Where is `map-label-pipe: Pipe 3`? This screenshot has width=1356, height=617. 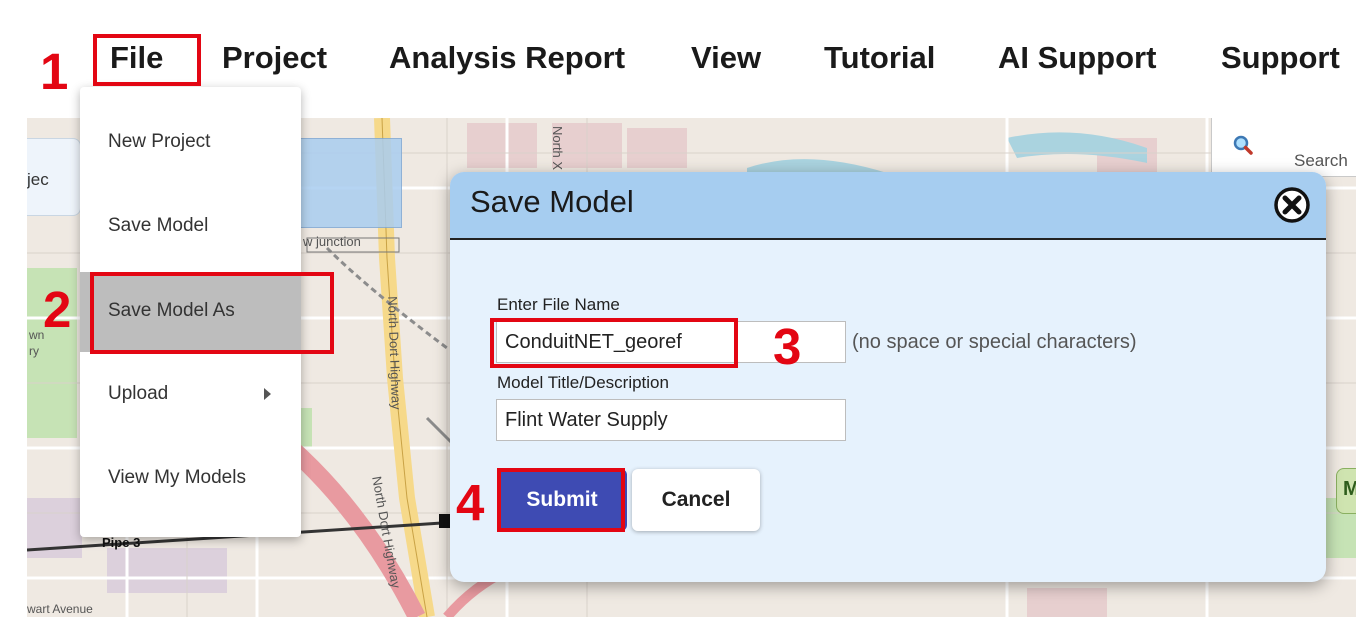 map-label-pipe: Pipe 3 is located at coordinates (121, 542).